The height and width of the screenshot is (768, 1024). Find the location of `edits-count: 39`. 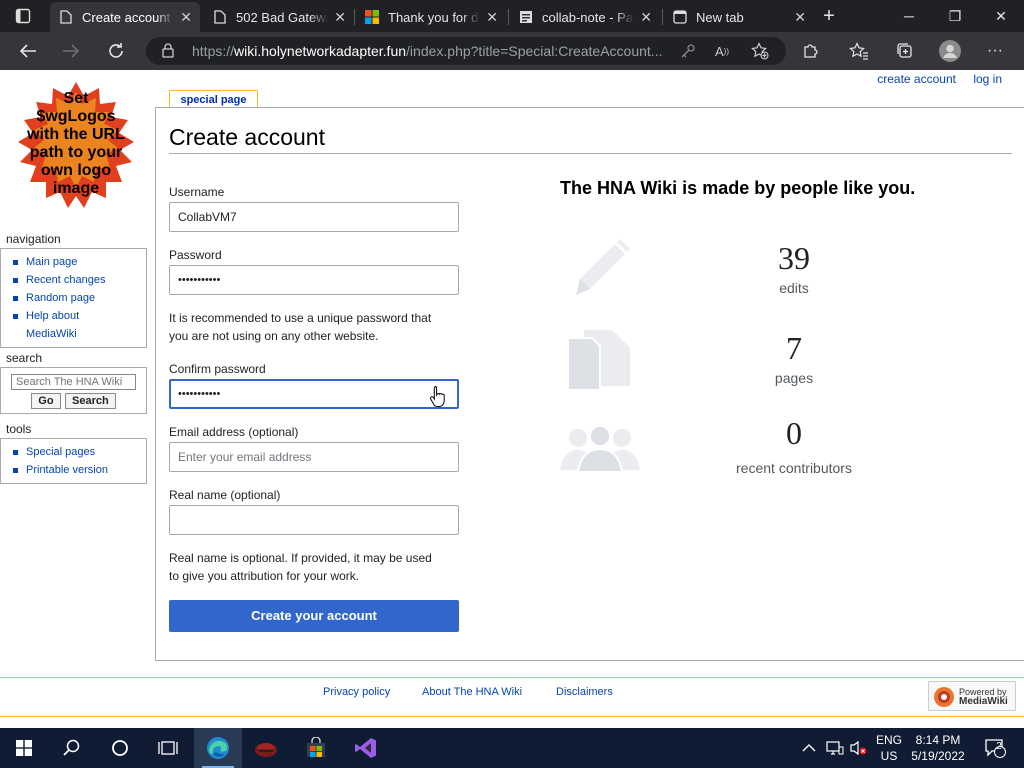

edits-count: 39 is located at coordinates (794, 258).